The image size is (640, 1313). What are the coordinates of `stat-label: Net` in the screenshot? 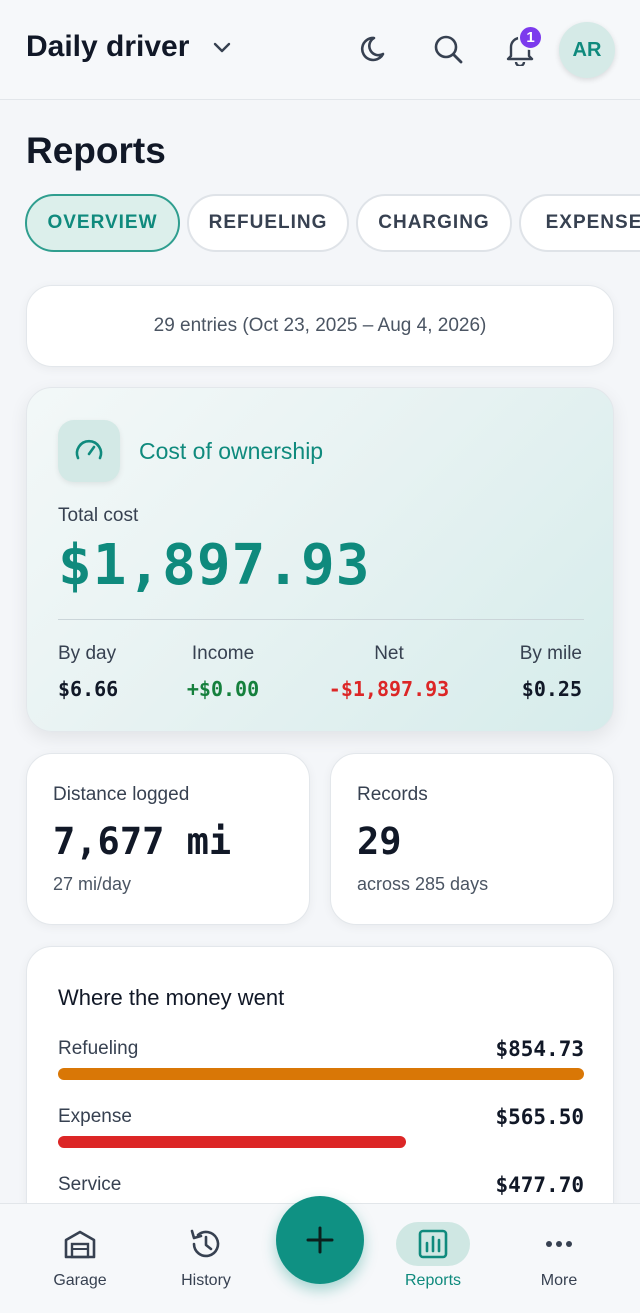 It's located at (389, 653).